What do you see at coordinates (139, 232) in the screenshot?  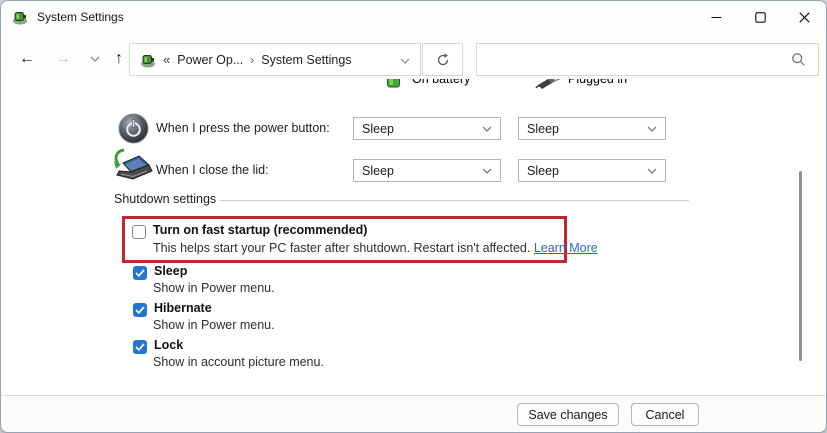 I see `fast-startup-checkbox` at bounding box center [139, 232].